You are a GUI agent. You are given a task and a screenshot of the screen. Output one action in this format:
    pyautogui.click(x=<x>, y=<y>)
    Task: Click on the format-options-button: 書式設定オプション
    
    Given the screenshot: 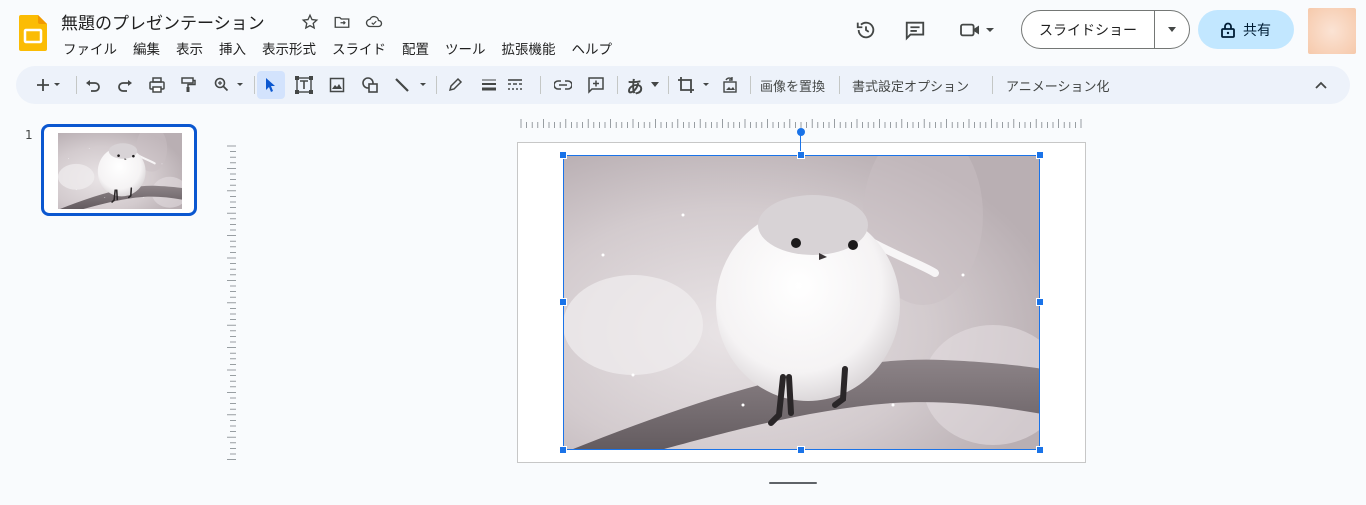 What is the action you would take?
    pyautogui.click(x=910, y=85)
    